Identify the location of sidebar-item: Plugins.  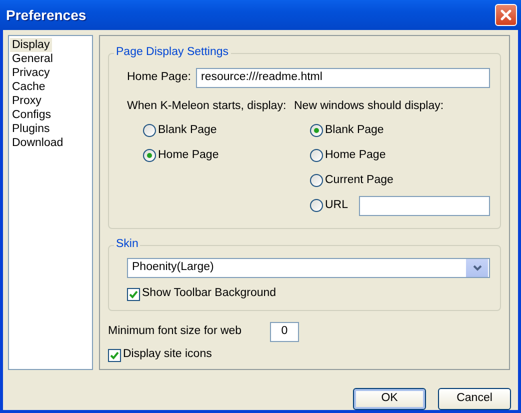
(31, 129).